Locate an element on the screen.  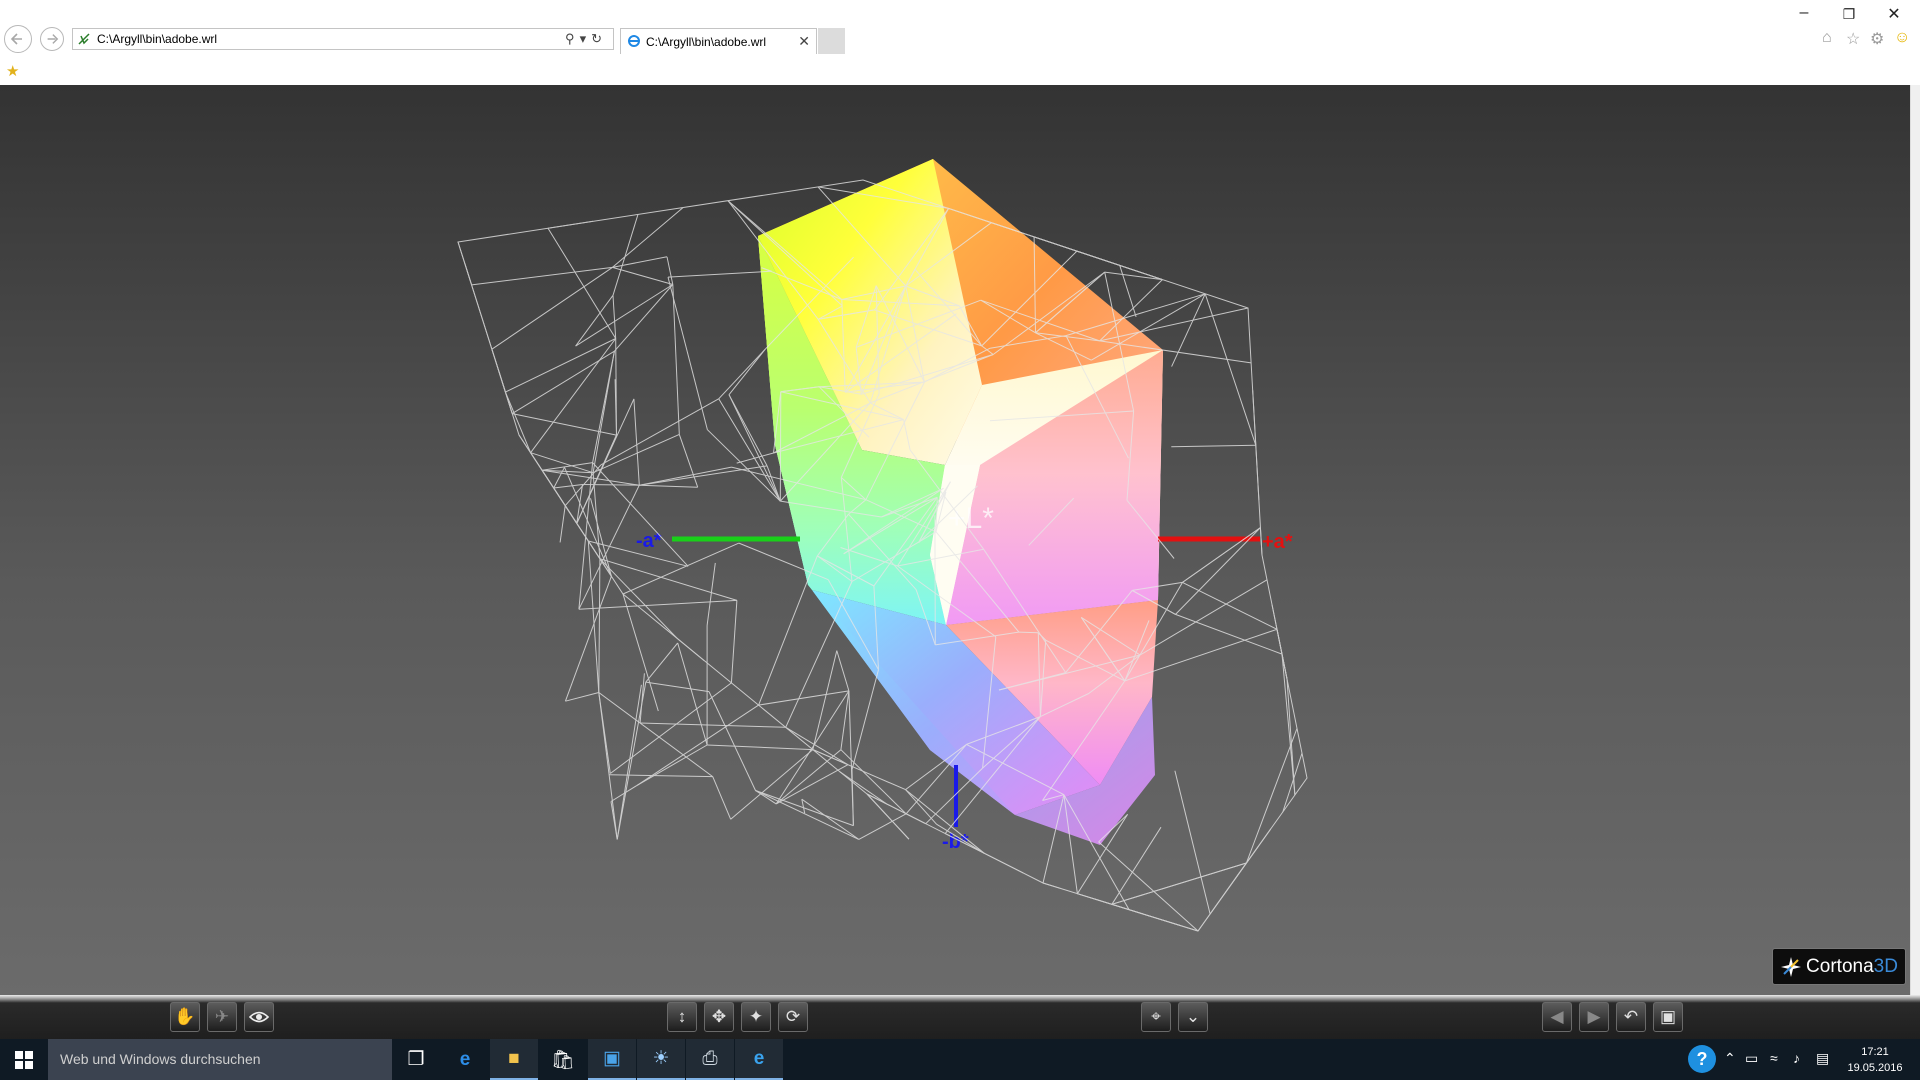
address-url: C:\Argyll\bin\adobe.wrl is located at coordinates (157, 39).